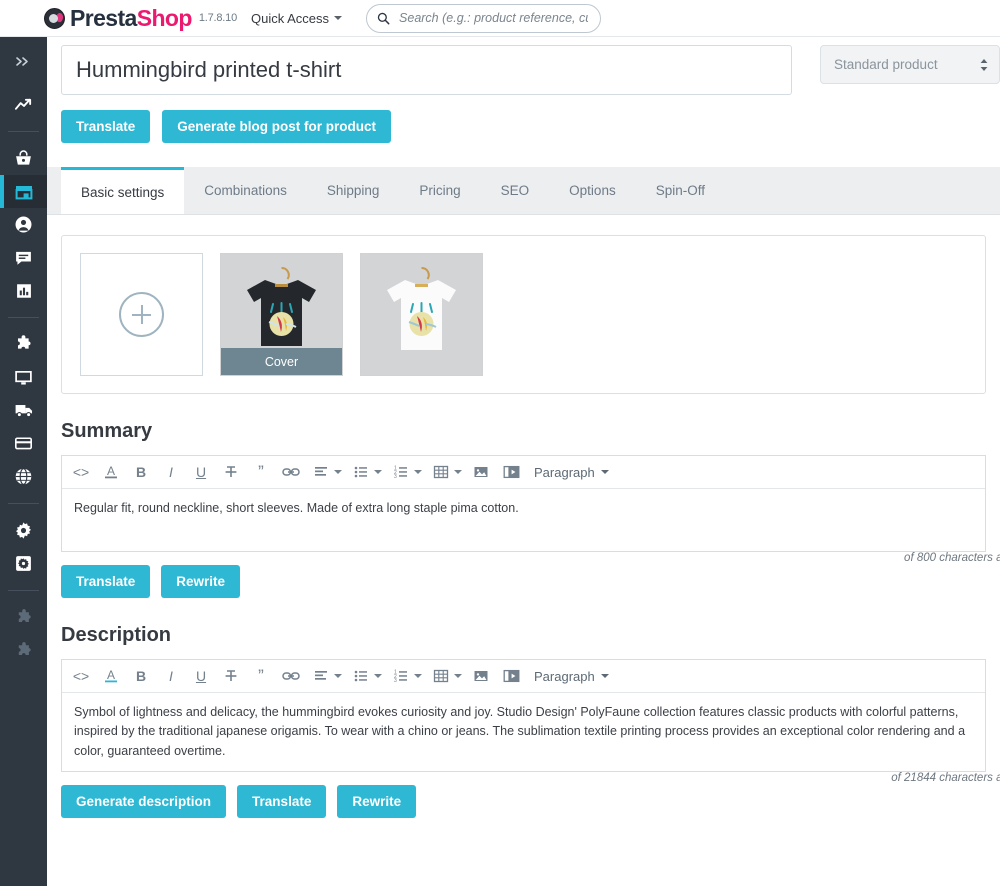 The width and height of the screenshot is (1000, 886). I want to click on main-sidebar, so click(23, 461).